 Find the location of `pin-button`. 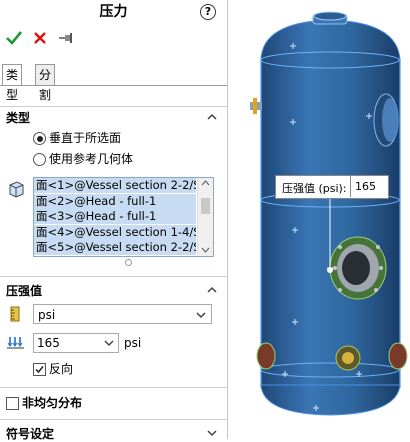

pin-button is located at coordinates (66, 38).